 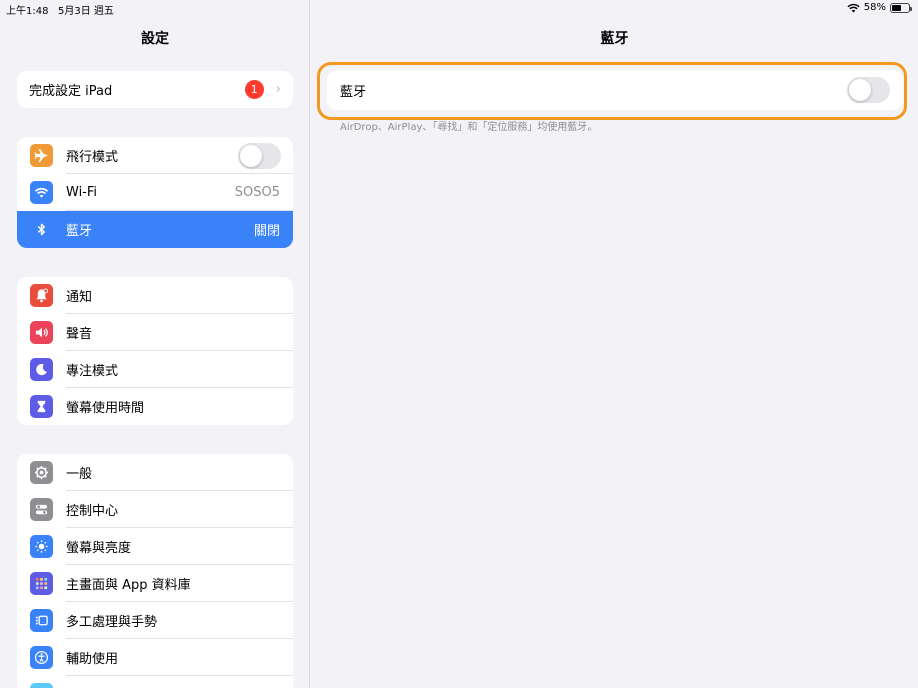 I want to click on sidebar-item-label: 螢幕使用時間, so click(x=105, y=408).